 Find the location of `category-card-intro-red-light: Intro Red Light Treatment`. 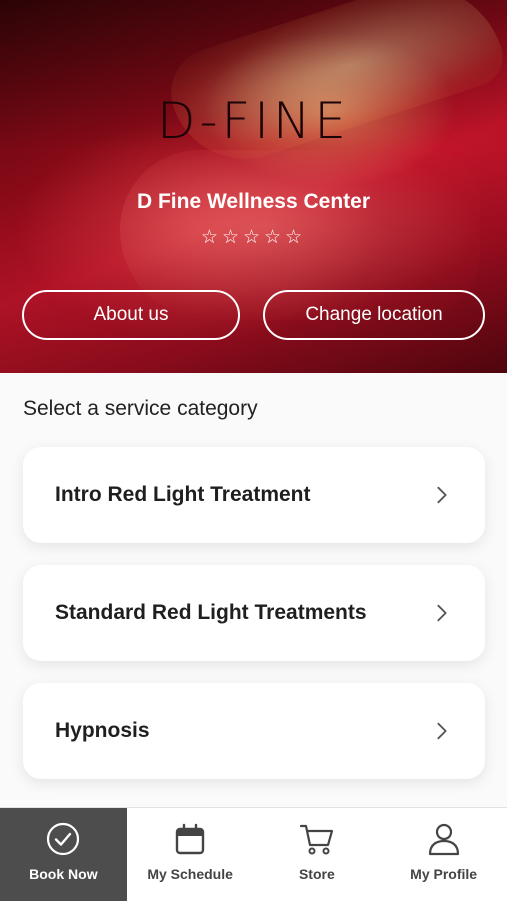

category-card-intro-red-light: Intro Red Light Treatment is located at coordinates (254, 495).